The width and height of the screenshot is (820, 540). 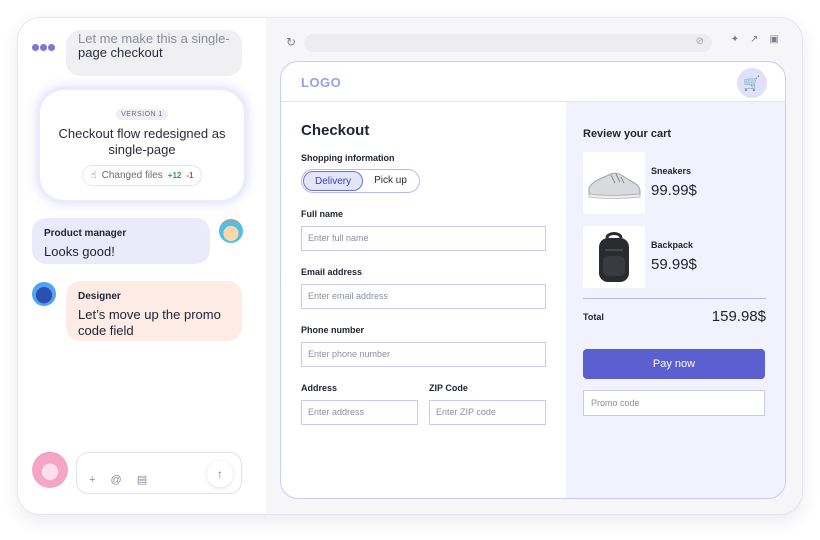 I want to click on inspect-icon: ✦, so click(x=740, y=39).